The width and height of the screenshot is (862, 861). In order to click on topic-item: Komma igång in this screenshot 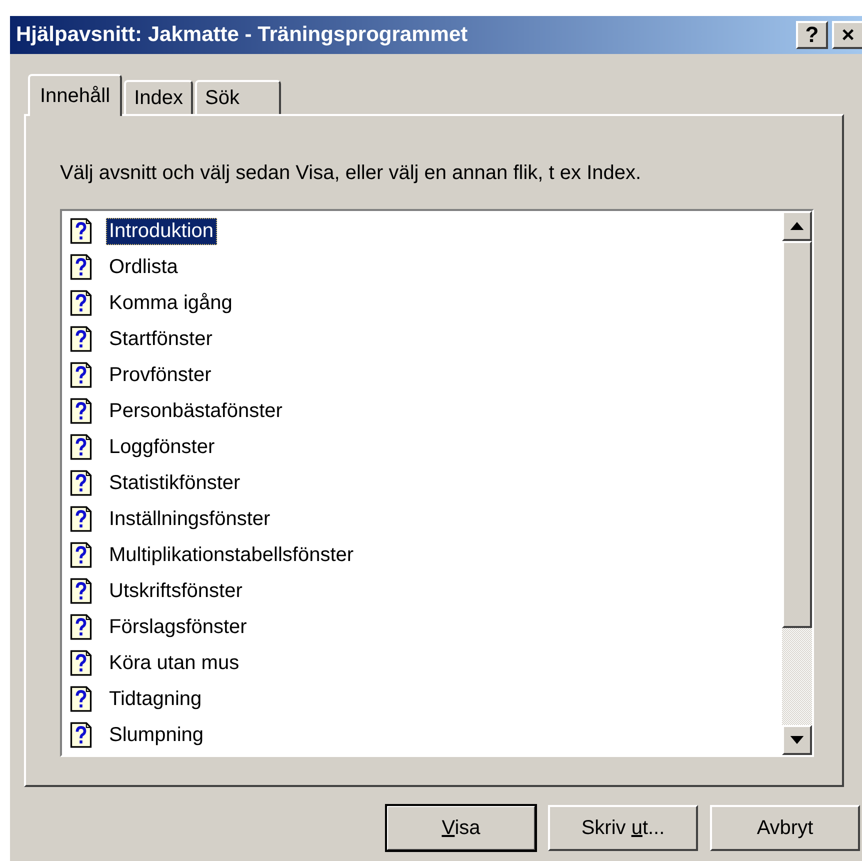, I will do `click(171, 303)`.